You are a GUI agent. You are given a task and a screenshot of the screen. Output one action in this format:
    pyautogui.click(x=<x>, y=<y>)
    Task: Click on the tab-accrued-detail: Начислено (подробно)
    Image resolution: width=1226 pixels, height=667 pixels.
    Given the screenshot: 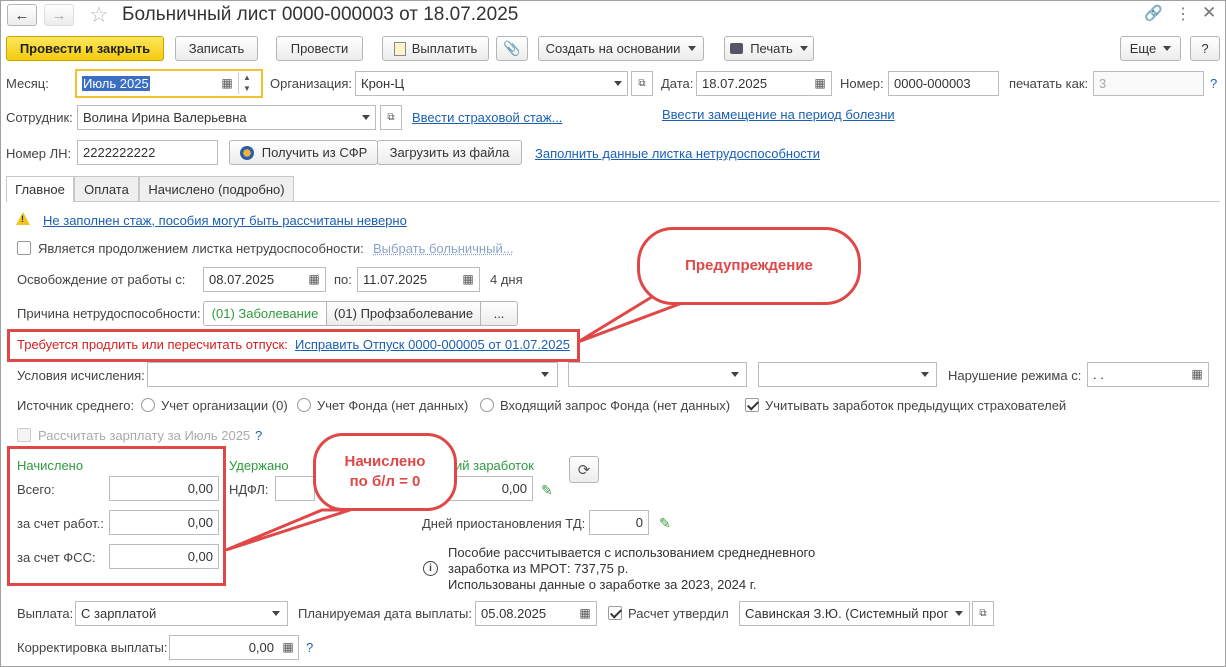 What is the action you would take?
    pyautogui.click(x=216, y=188)
    